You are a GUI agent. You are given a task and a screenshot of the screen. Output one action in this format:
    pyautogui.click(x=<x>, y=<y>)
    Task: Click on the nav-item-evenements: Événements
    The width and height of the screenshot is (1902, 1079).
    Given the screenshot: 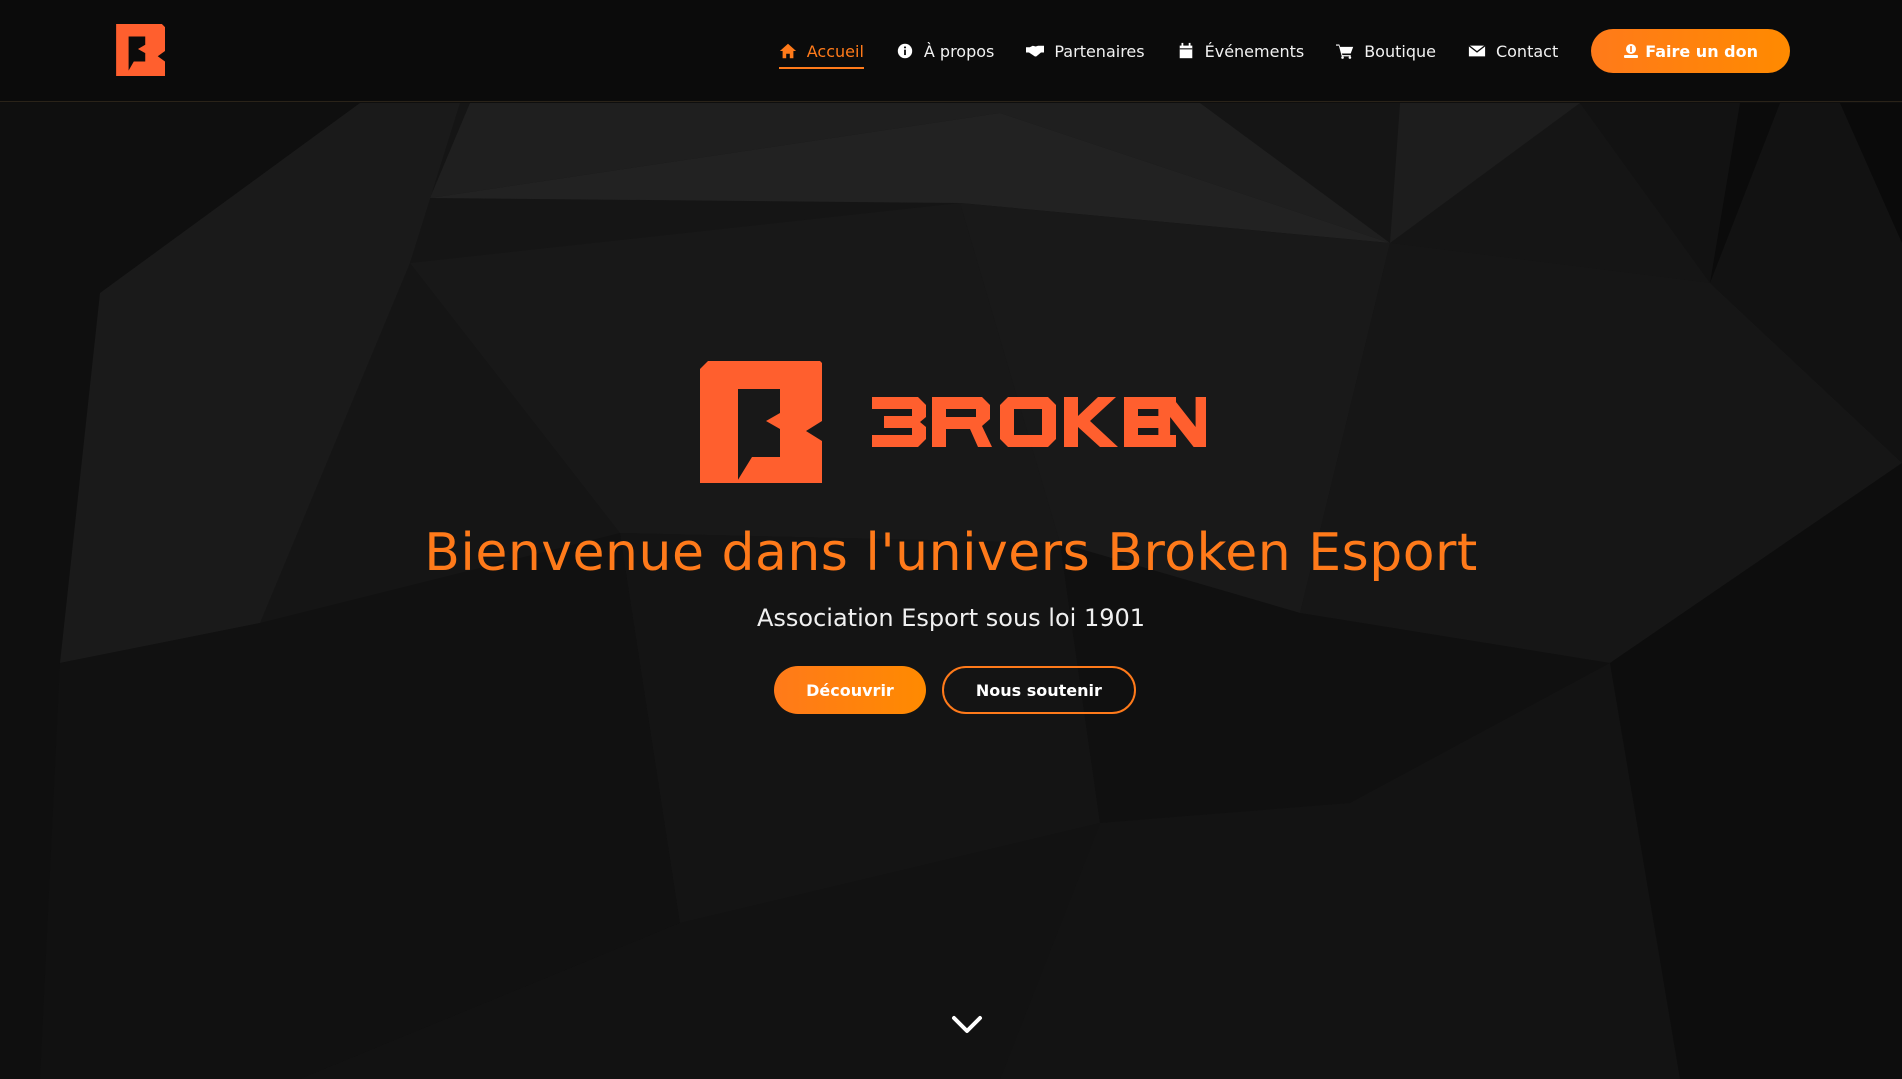 What is the action you would take?
    pyautogui.click(x=1241, y=51)
    